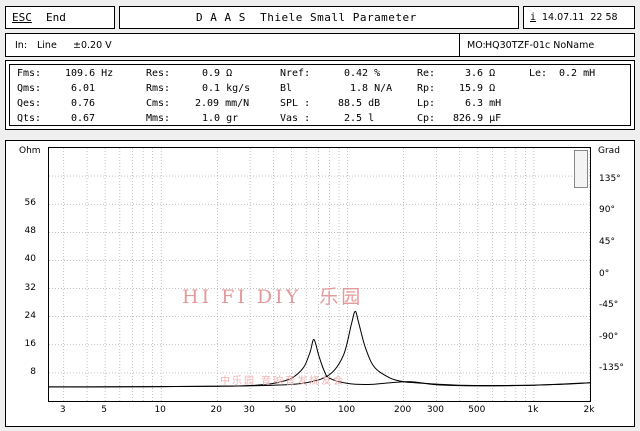 The height and width of the screenshot is (431, 640). Describe the element at coordinates (29, 103) in the screenshot. I see `qes-label: Qes:` at that location.